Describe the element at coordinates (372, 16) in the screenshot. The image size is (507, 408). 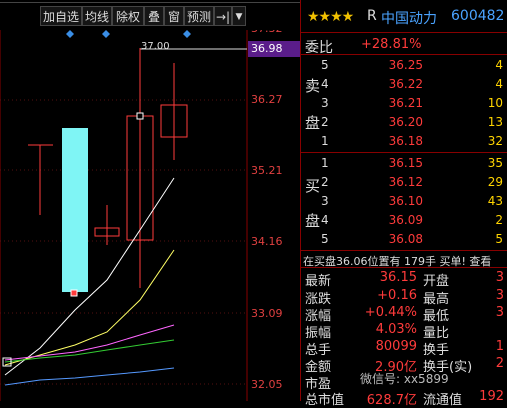
I see `stock-prefix: R` at that location.